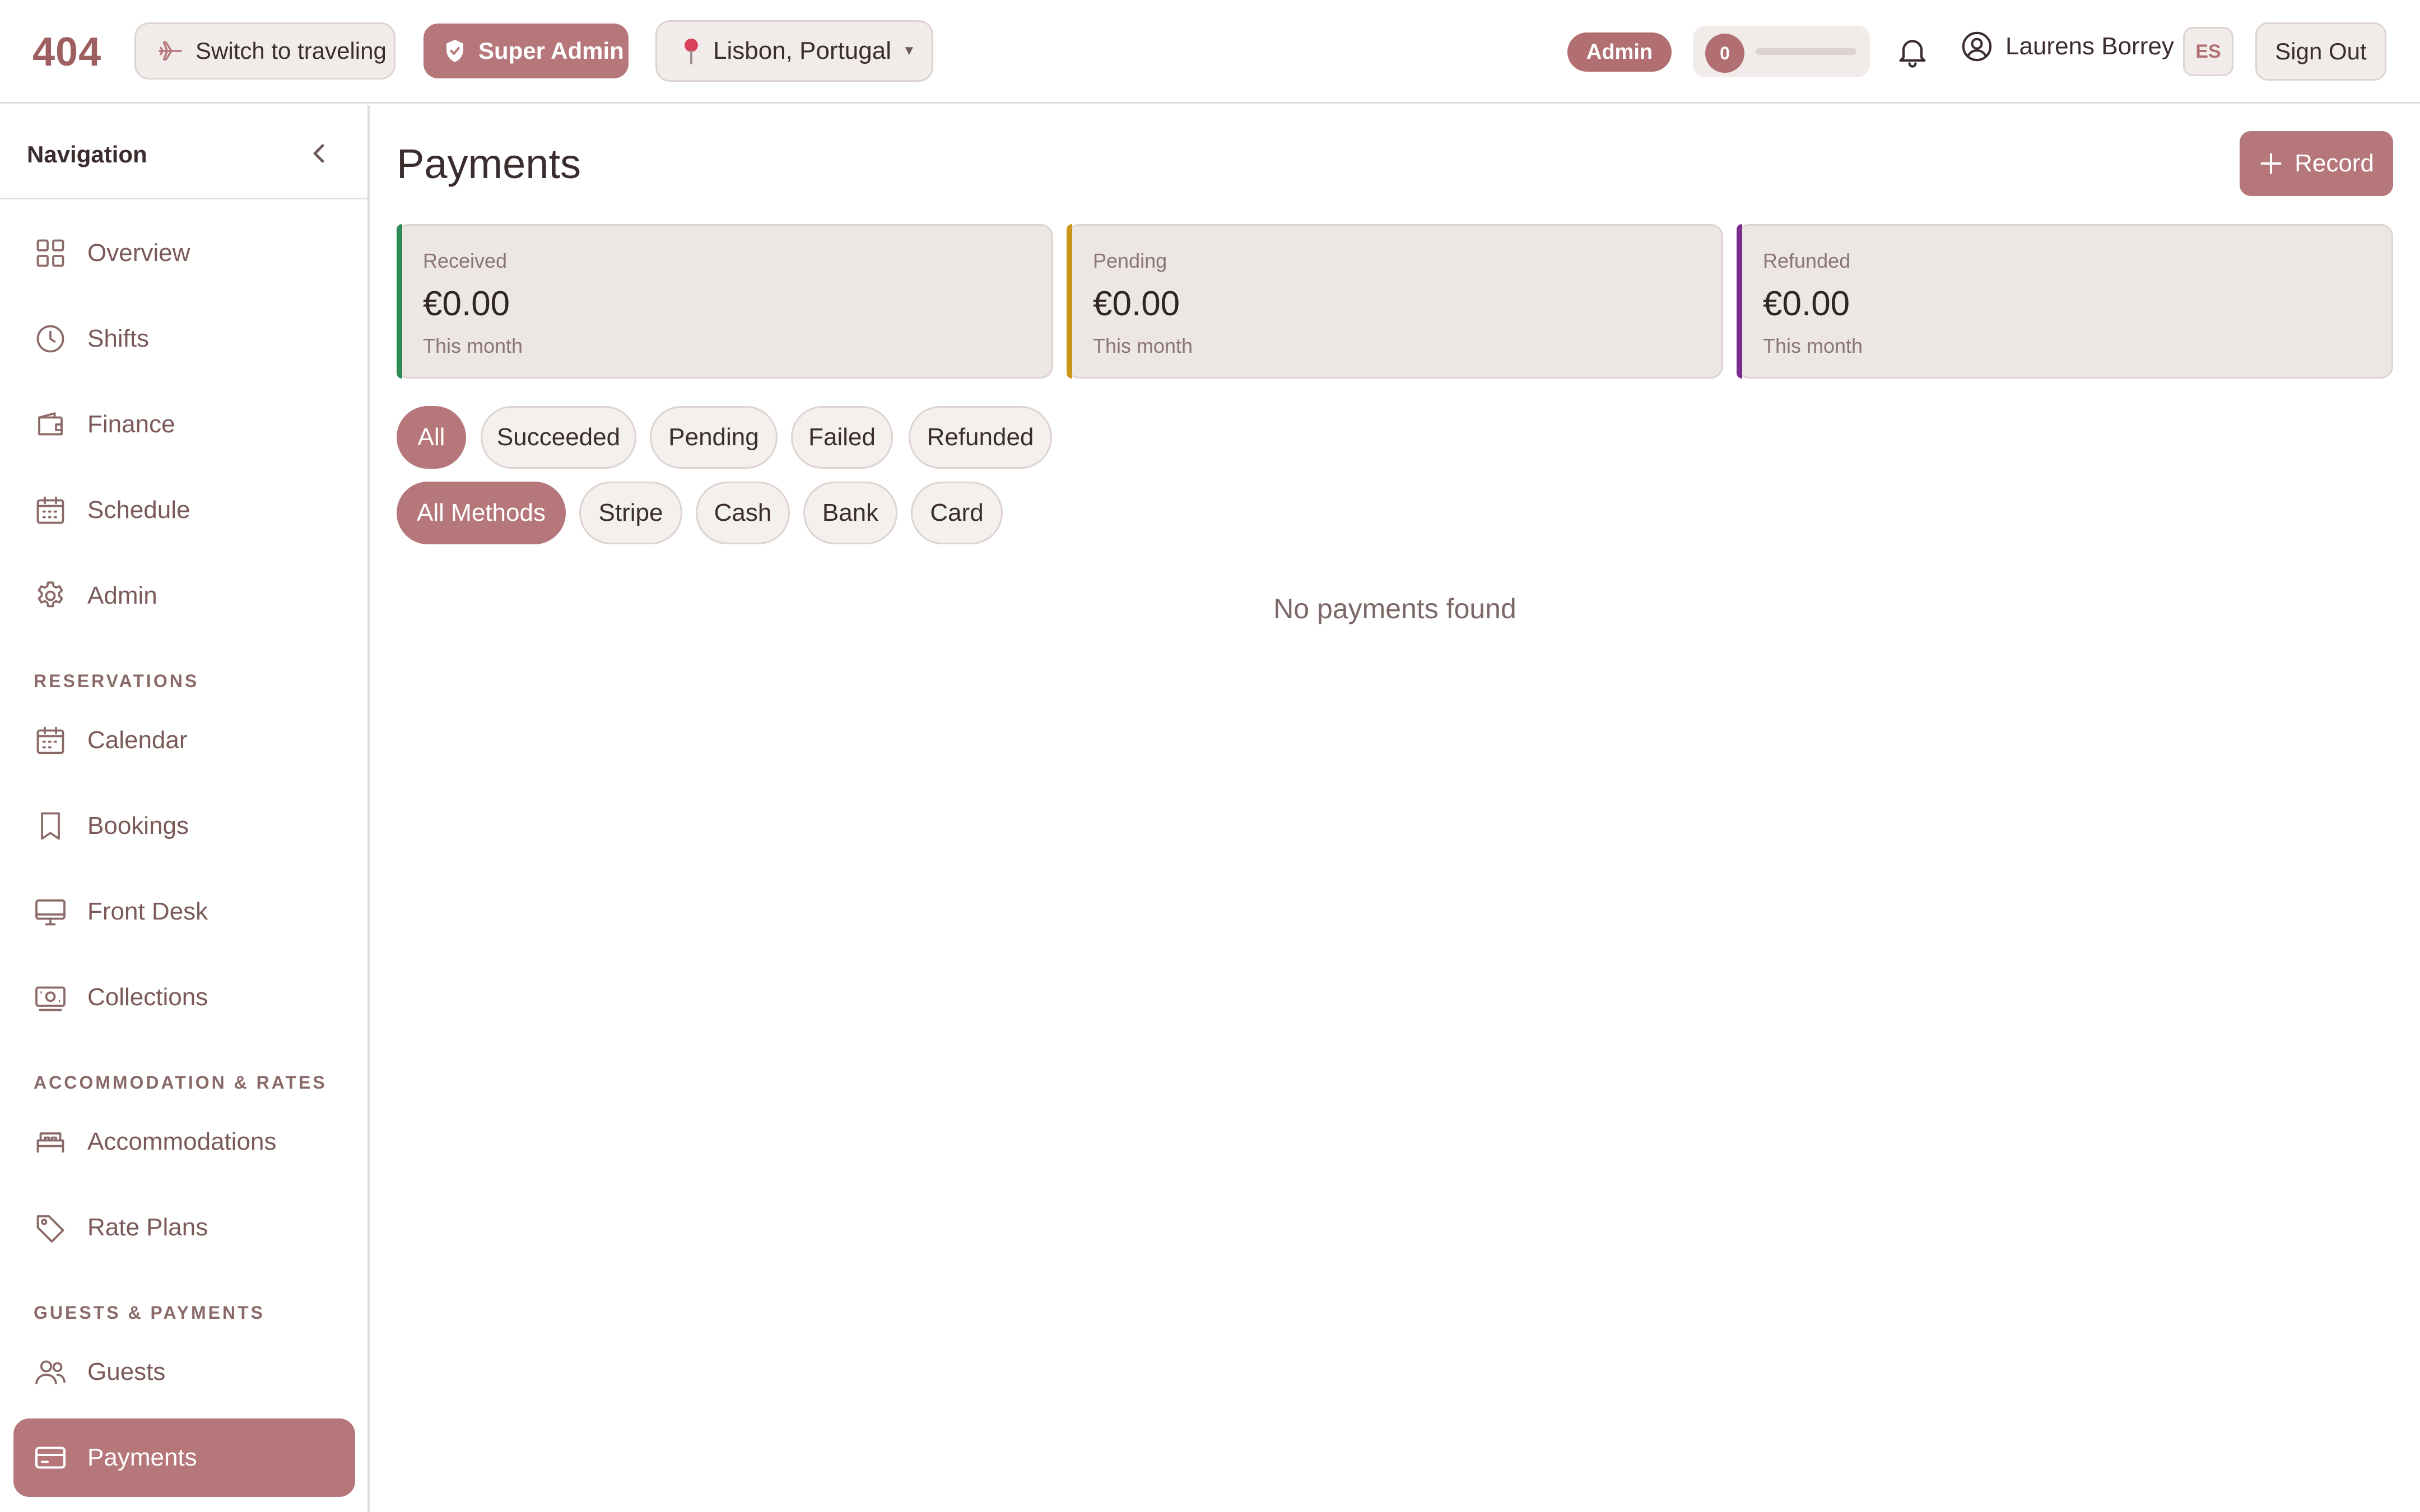 The height and width of the screenshot is (1512, 2420). What do you see at coordinates (714, 438) in the screenshot?
I see `filter-status-pending: Pending` at bounding box center [714, 438].